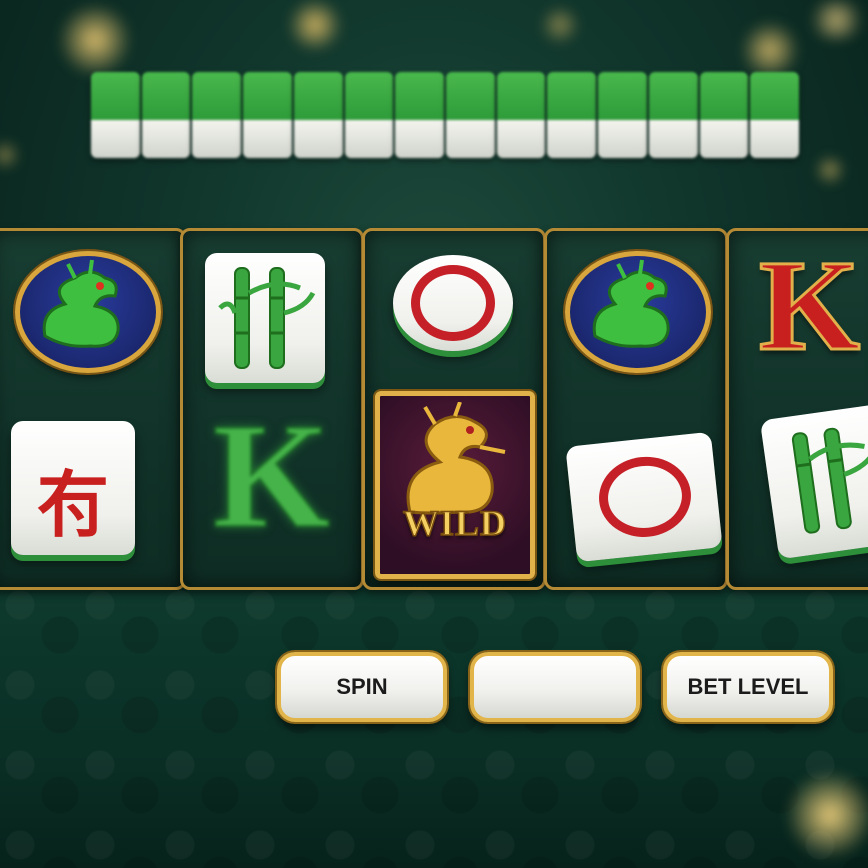 The width and height of the screenshot is (868, 868). I want to click on reel-2: K, so click(272, 409).